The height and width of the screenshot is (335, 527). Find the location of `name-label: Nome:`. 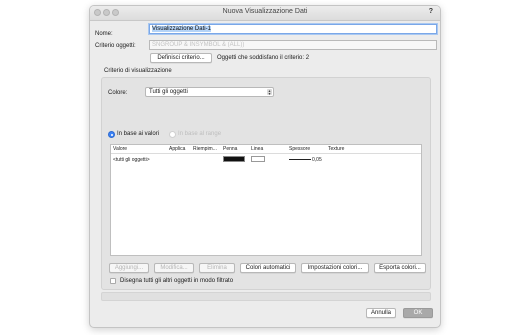

name-label: Nome: is located at coordinates (104, 34).